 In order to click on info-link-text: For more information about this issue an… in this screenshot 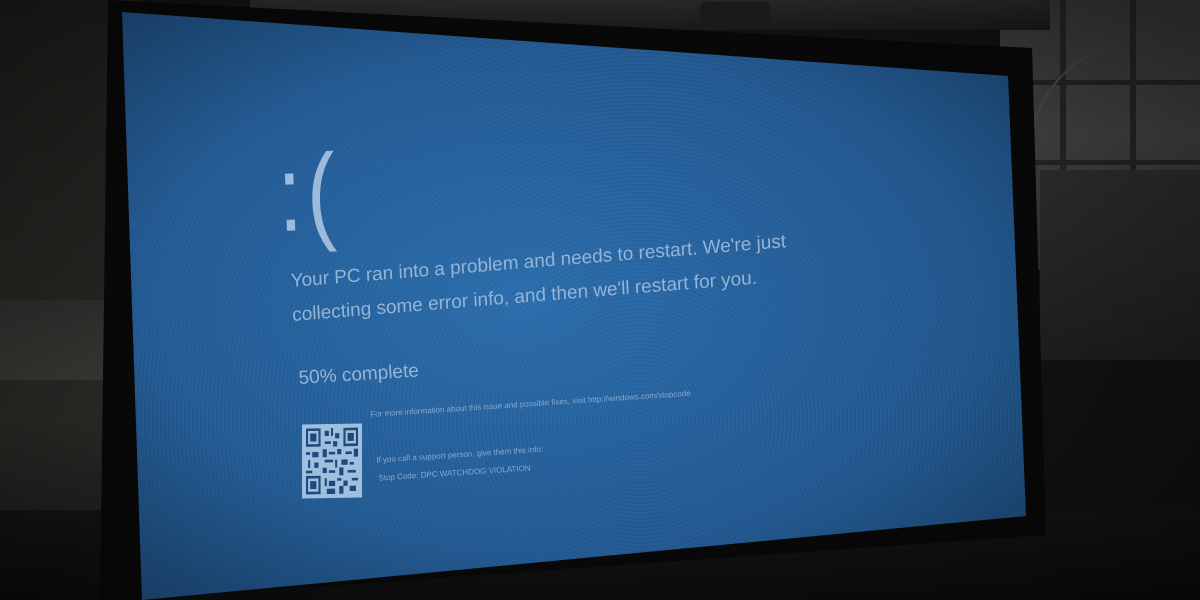, I will do `click(530, 403)`.